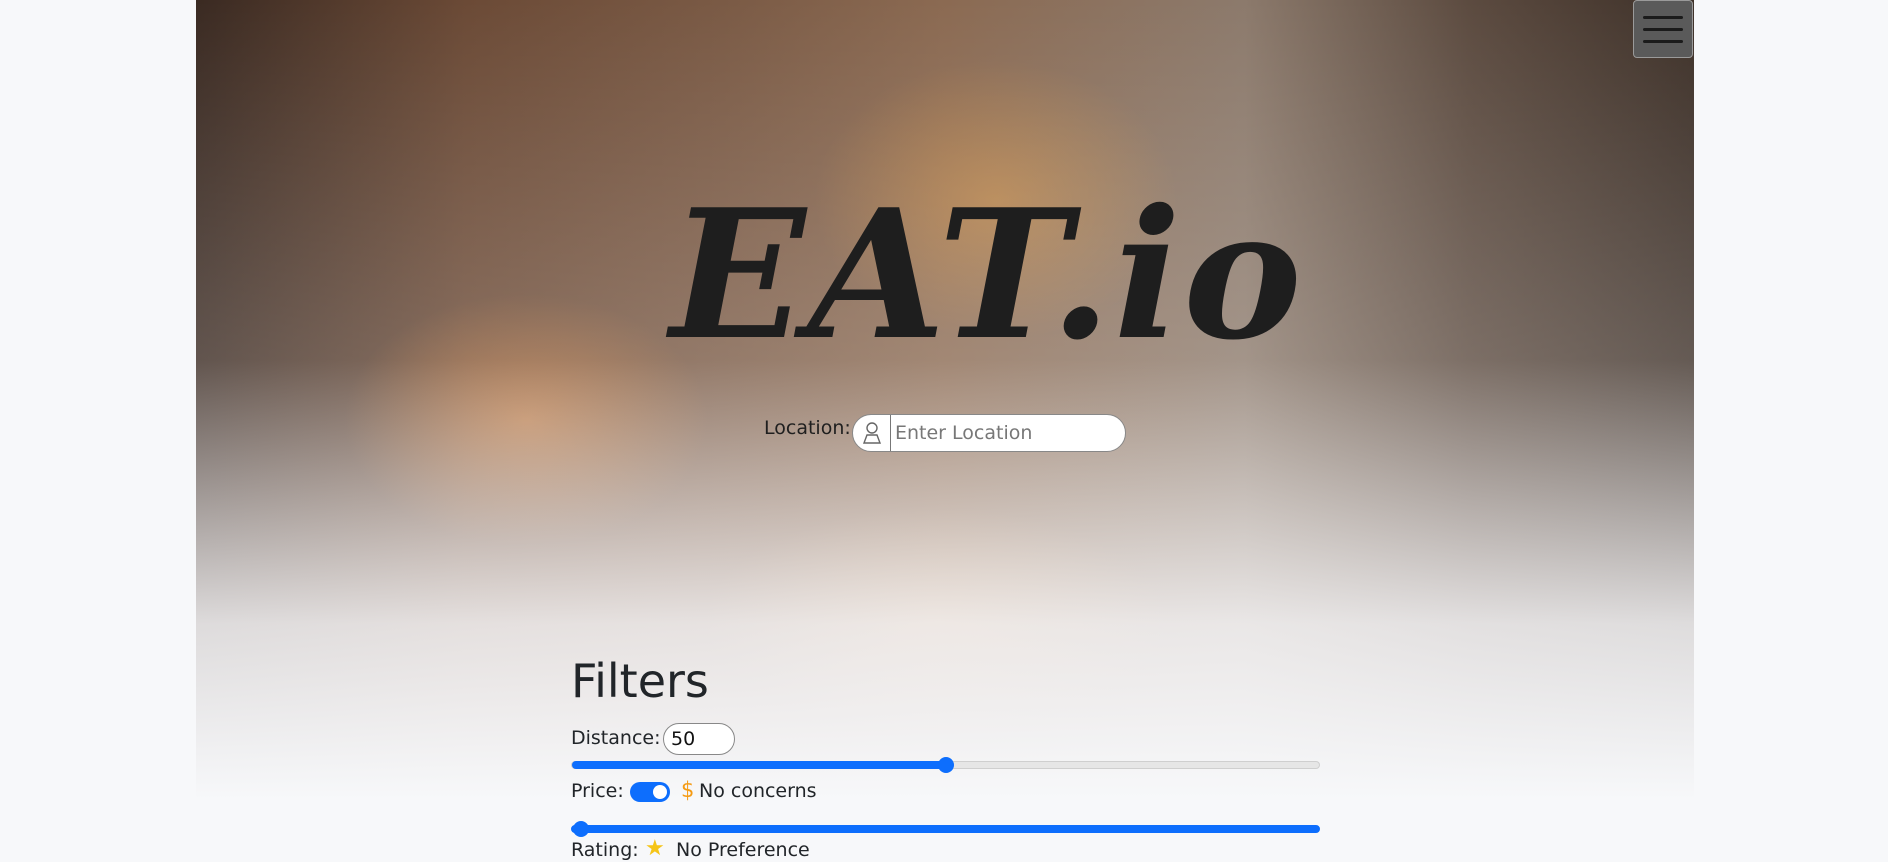  I want to click on distance-slider-fill, so click(759, 765).